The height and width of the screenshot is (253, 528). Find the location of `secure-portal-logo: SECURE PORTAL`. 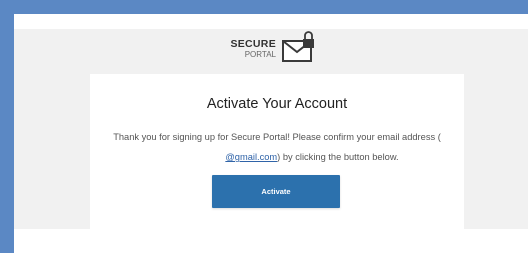

secure-portal-logo: SECURE PORTAL is located at coordinates (280, 51).